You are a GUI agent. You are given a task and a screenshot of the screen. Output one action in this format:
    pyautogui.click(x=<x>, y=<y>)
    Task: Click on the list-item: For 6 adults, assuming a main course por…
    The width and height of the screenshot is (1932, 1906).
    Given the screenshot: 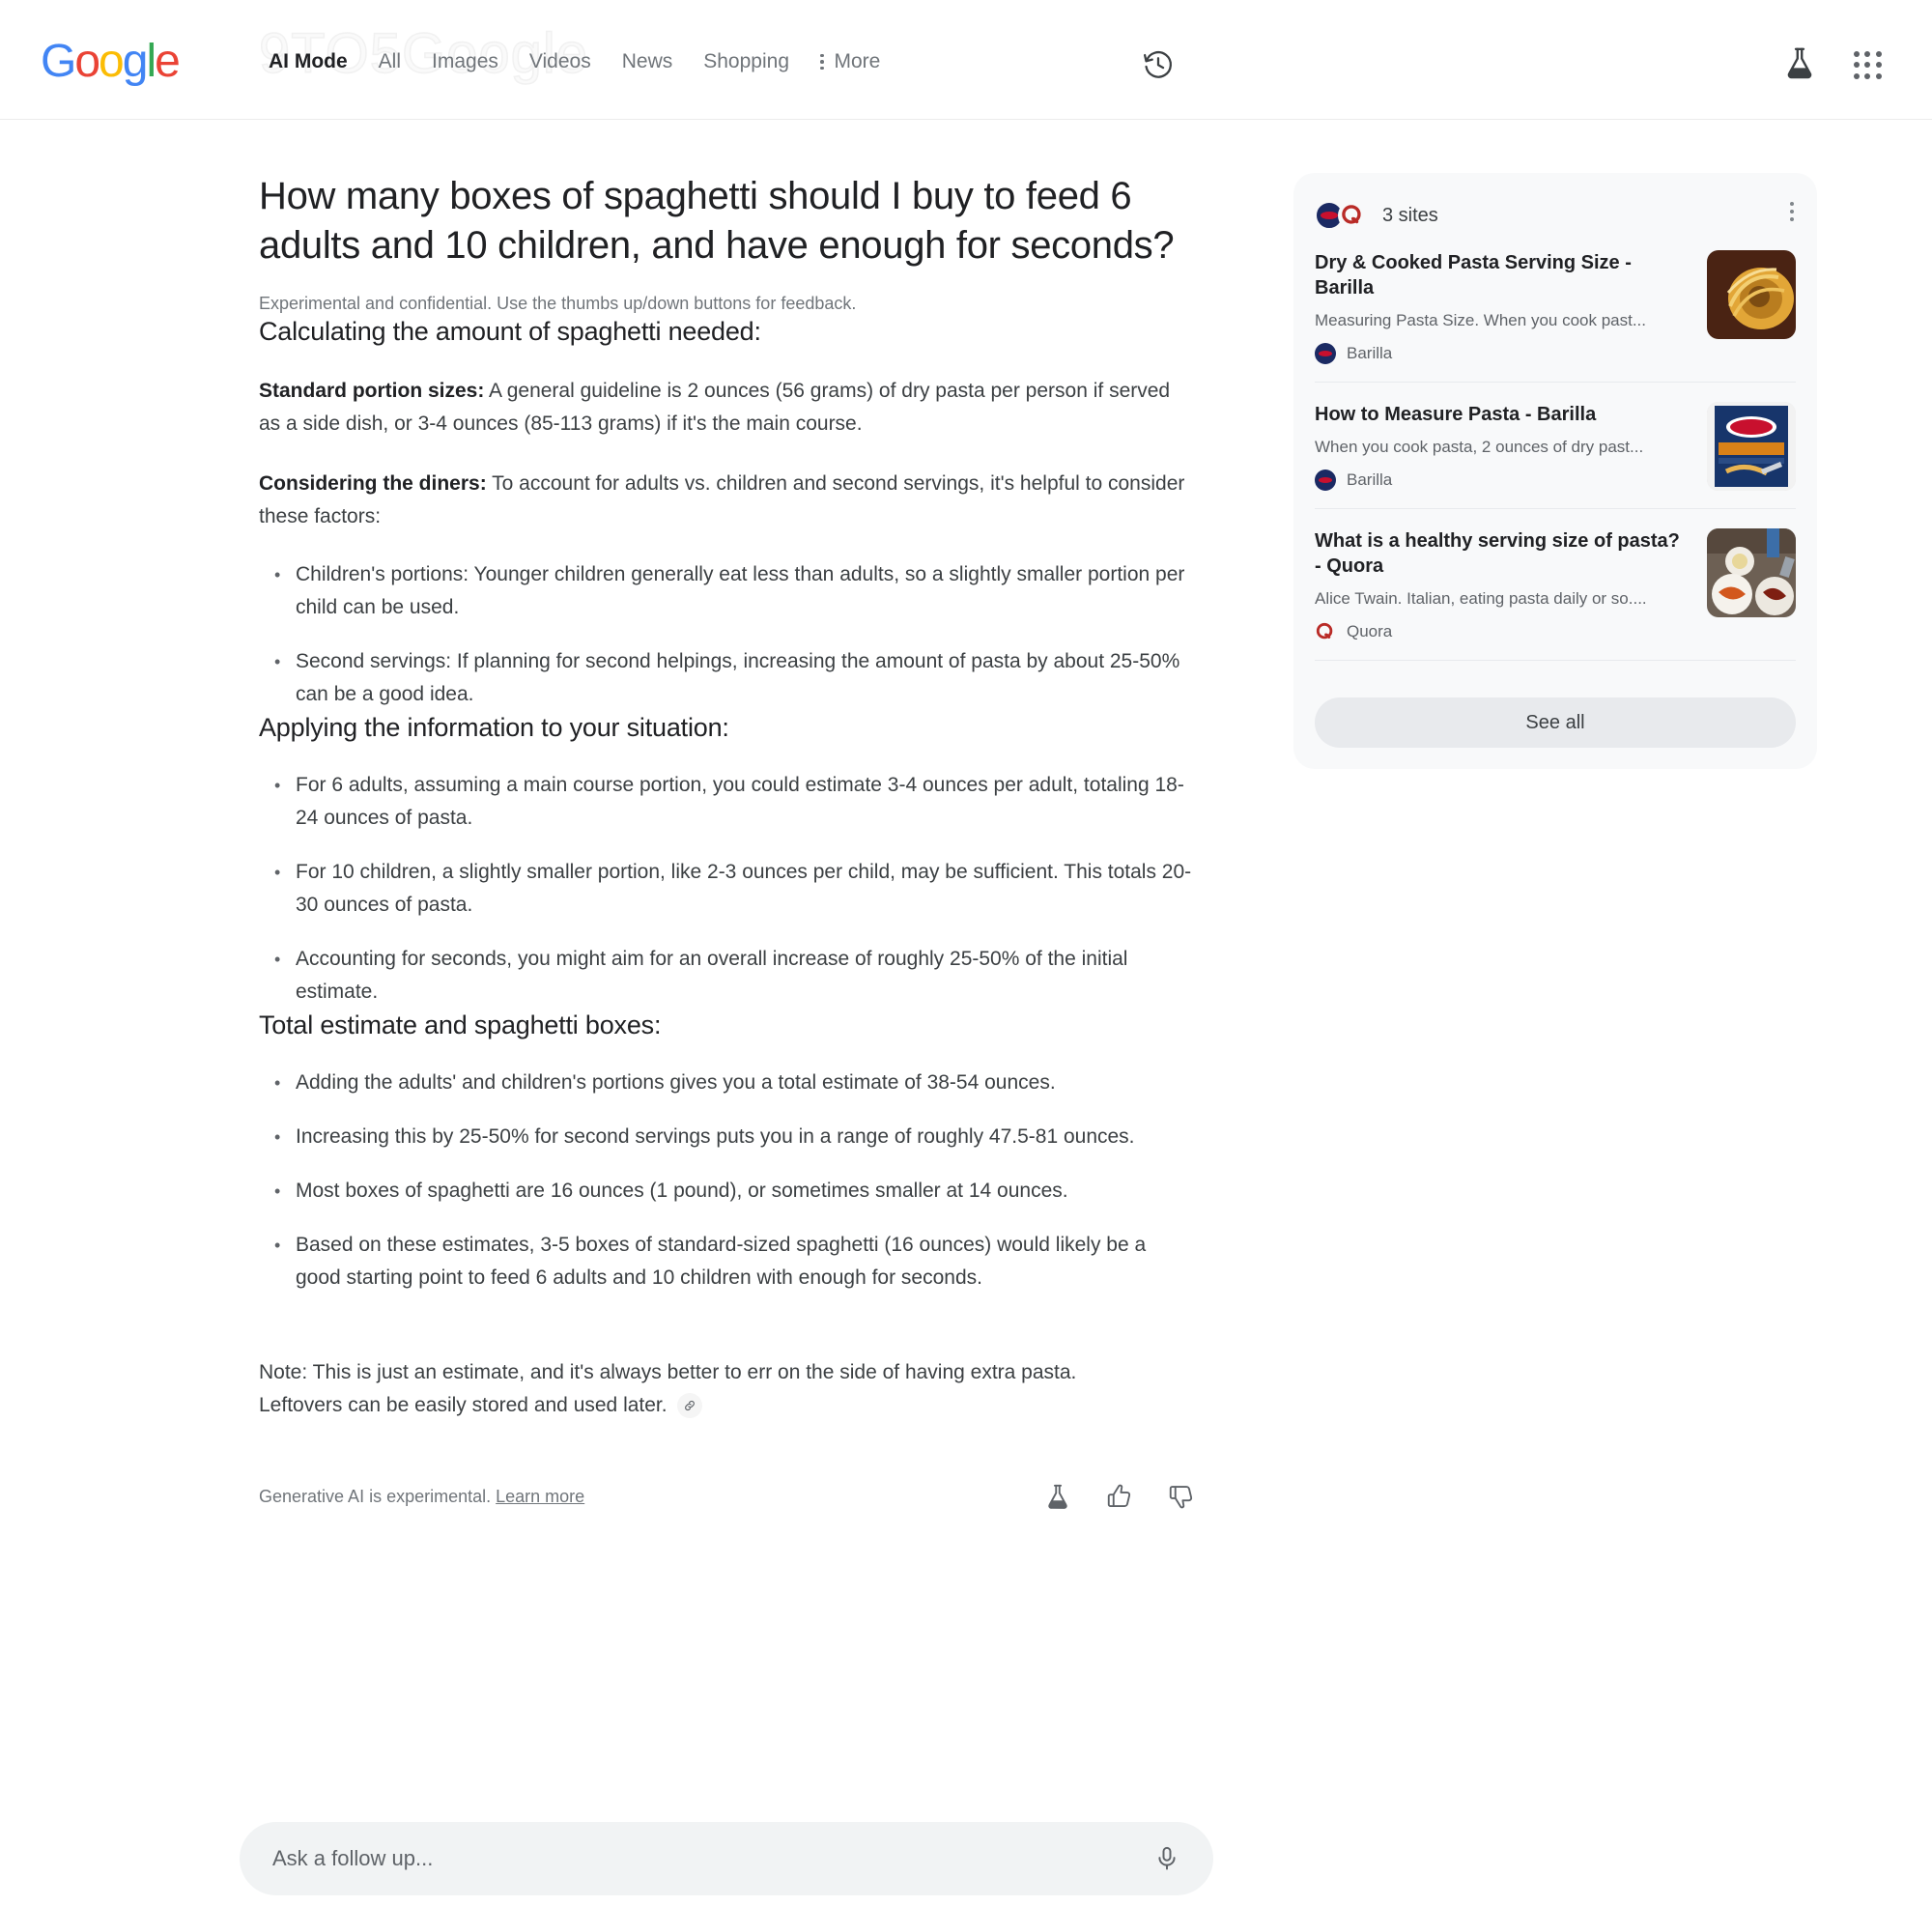 What is the action you would take?
    pyautogui.click(x=727, y=802)
    